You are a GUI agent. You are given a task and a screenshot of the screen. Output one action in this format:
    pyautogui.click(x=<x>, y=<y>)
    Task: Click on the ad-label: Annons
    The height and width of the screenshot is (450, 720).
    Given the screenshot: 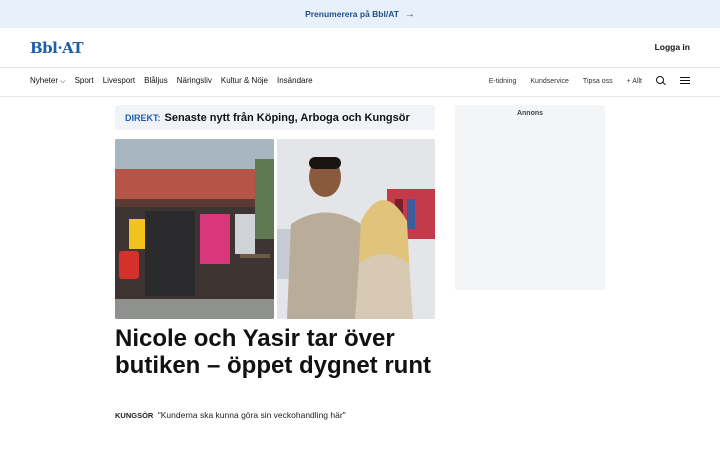 What is the action you would take?
    pyautogui.click(x=530, y=113)
    